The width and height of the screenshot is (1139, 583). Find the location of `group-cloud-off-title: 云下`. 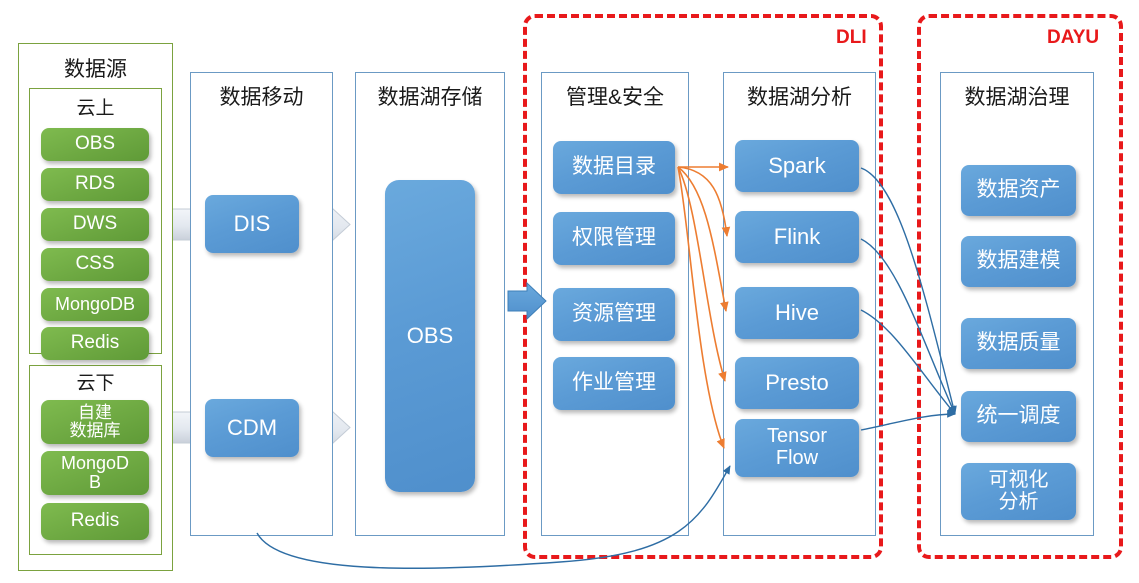

group-cloud-off-title: 云下 is located at coordinates (95, 383).